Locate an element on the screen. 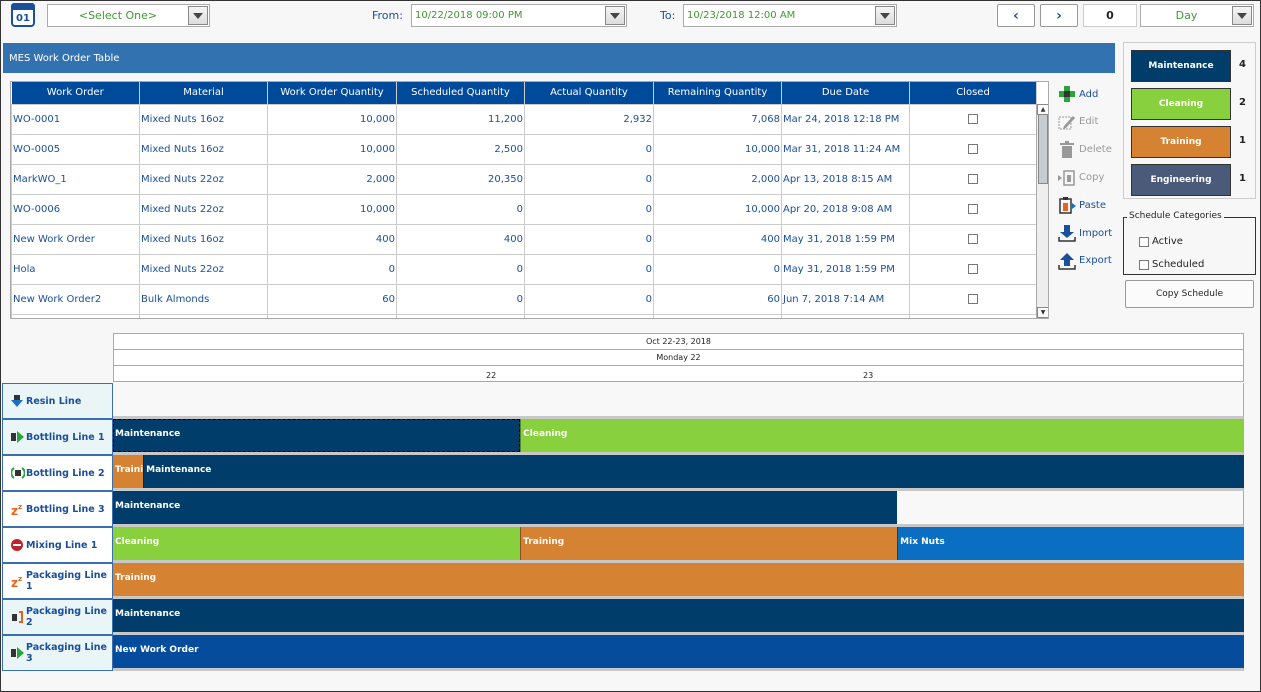 This screenshot has width=1261, height=692. gantt-lane: New Work Order is located at coordinates (678, 653).